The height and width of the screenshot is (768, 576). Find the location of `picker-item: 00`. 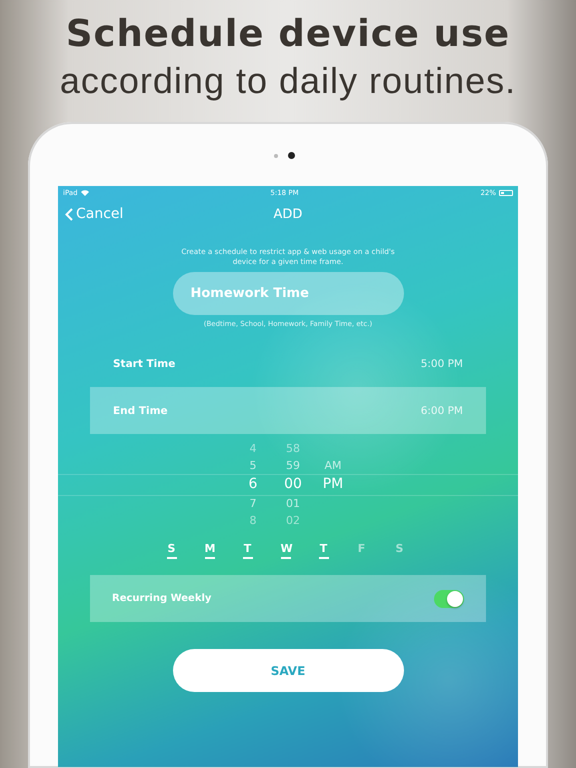

picker-item: 00 is located at coordinates (293, 484).